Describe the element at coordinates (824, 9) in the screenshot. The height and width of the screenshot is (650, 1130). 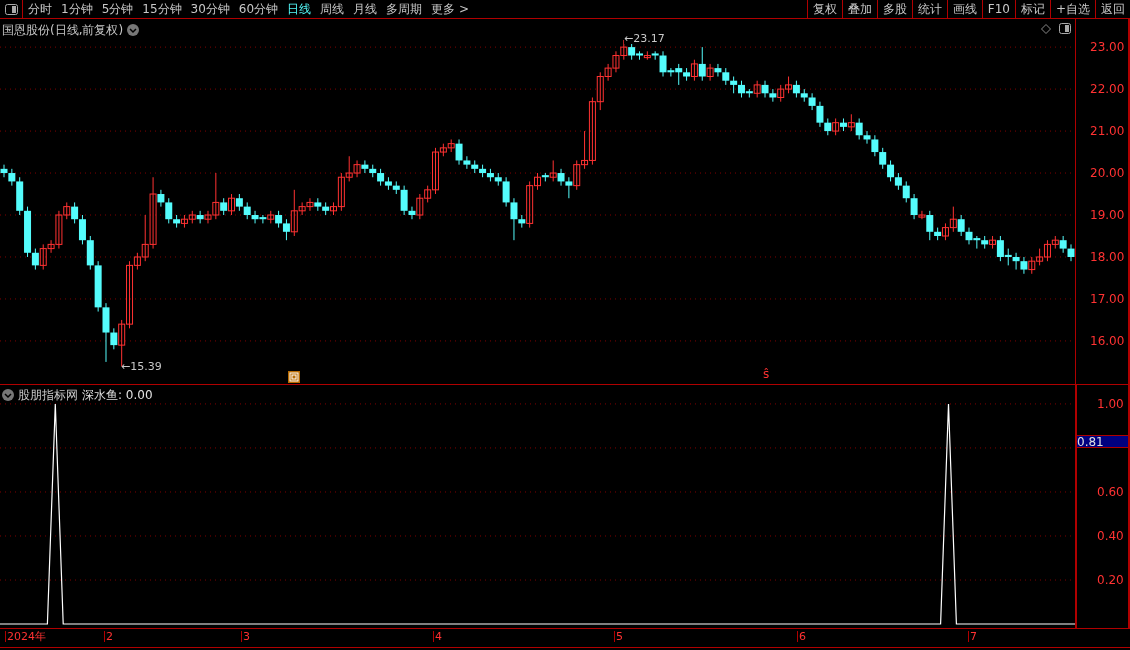
I see `toolbar-button: 复权` at that location.